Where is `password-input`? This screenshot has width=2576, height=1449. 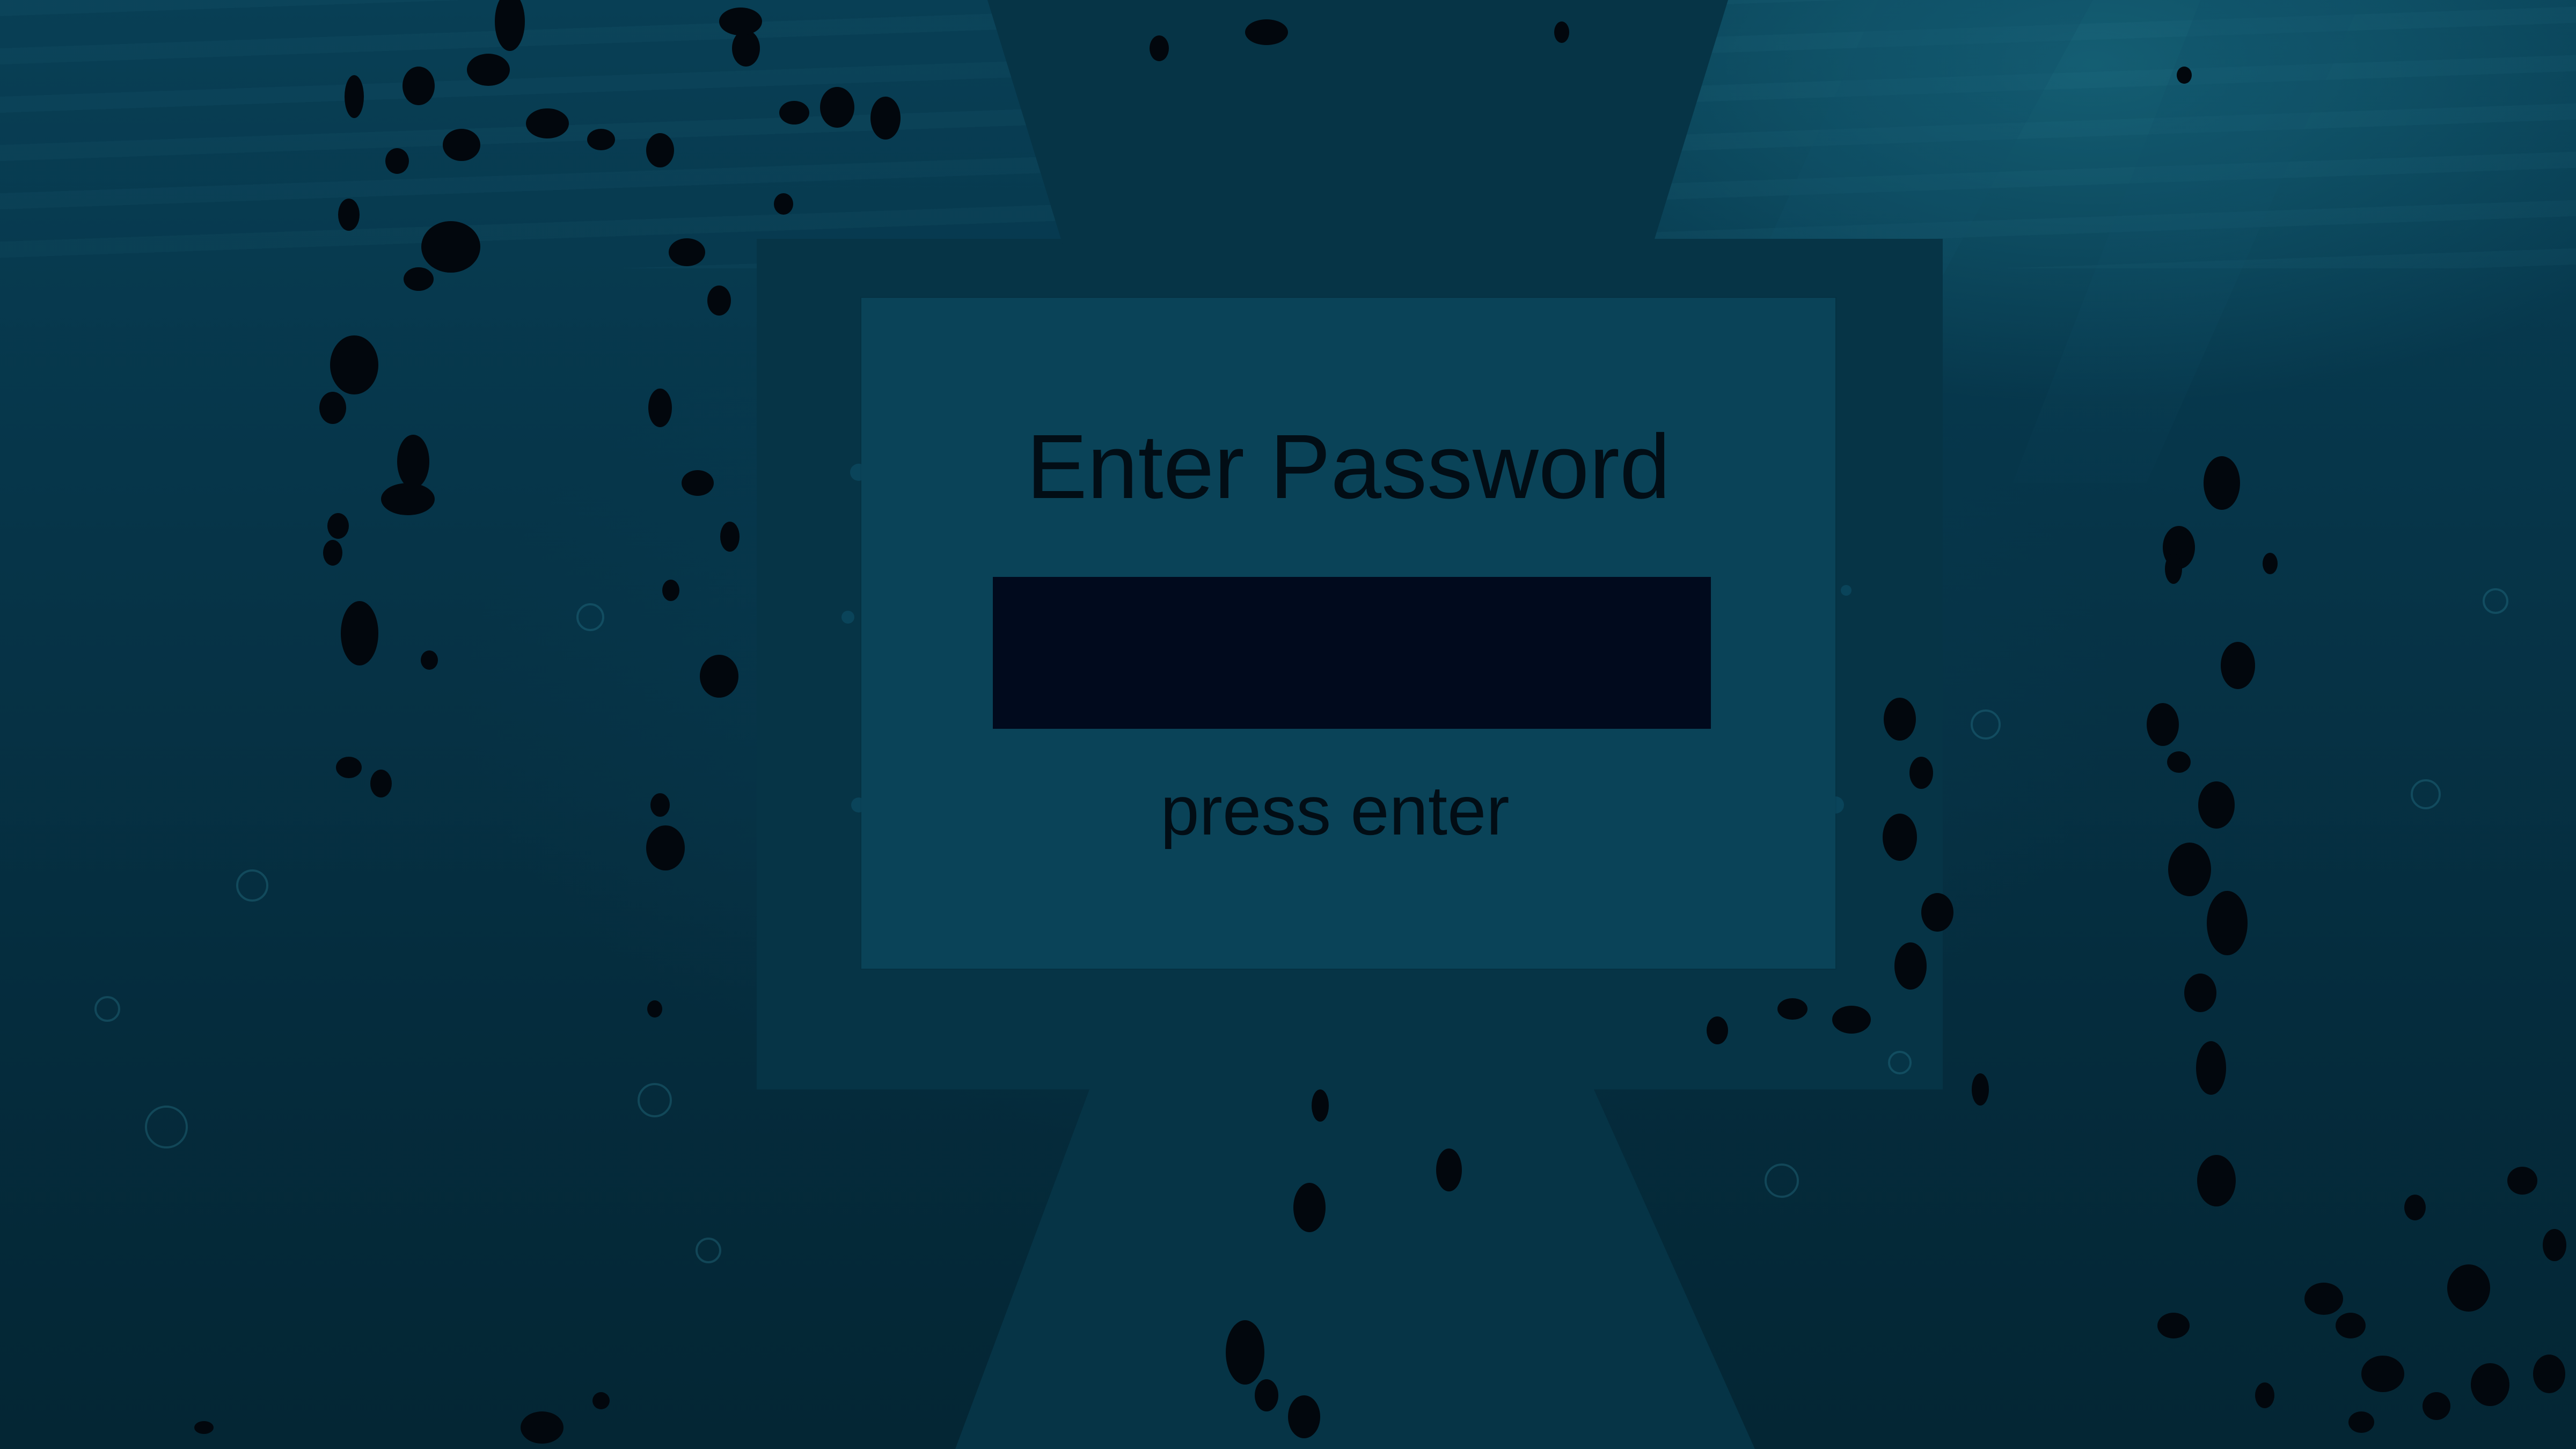
password-input is located at coordinates (1352, 653).